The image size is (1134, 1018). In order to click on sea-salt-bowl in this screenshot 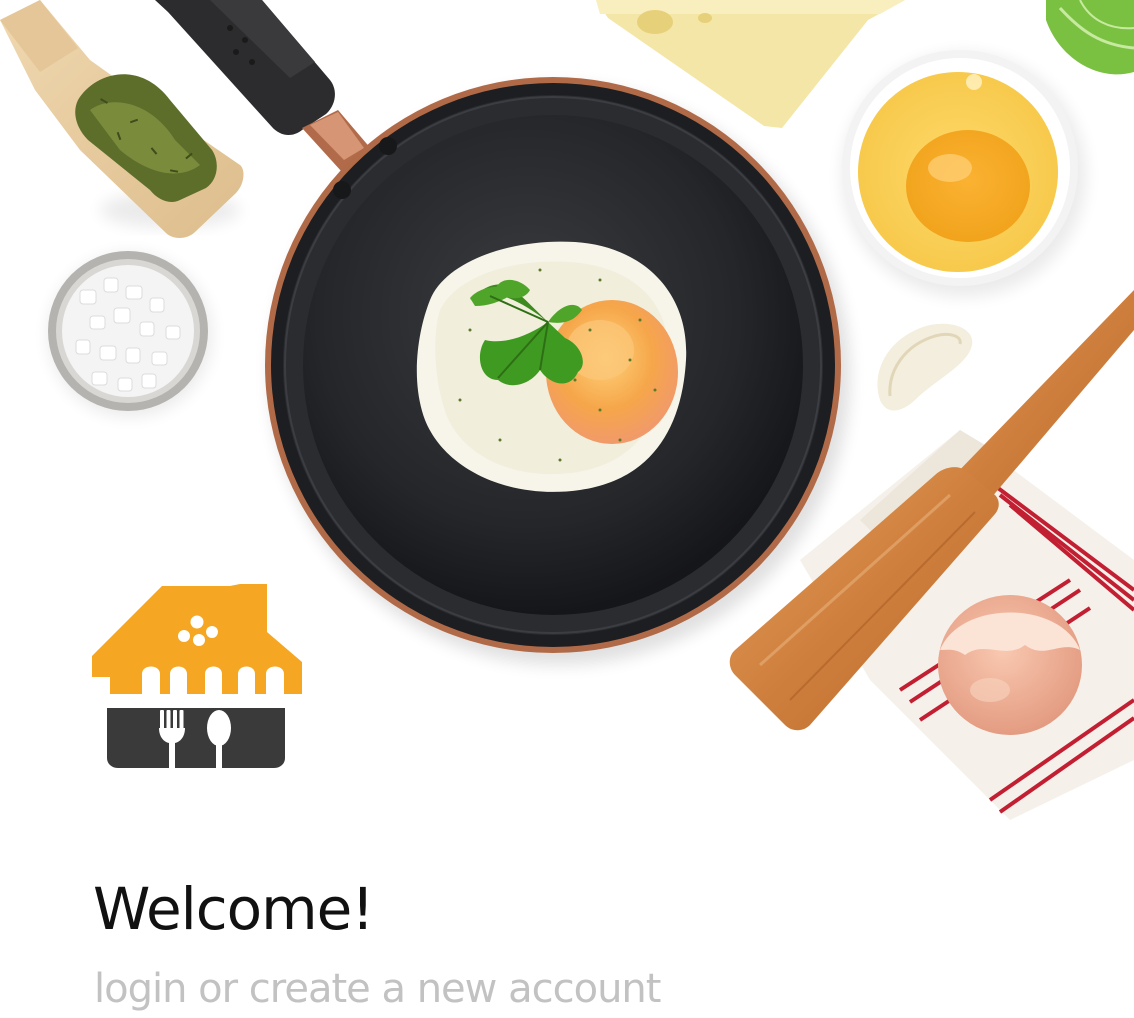, I will do `click(130, 334)`.